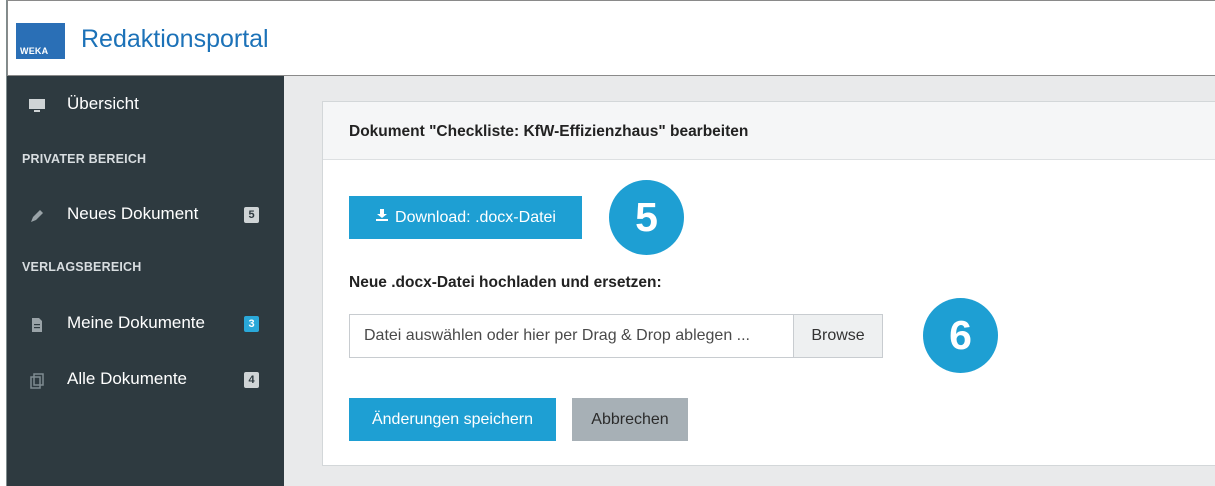 This screenshot has width=1215, height=486. I want to click on sidebar-item-label: Neues Dokument, so click(133, 213).